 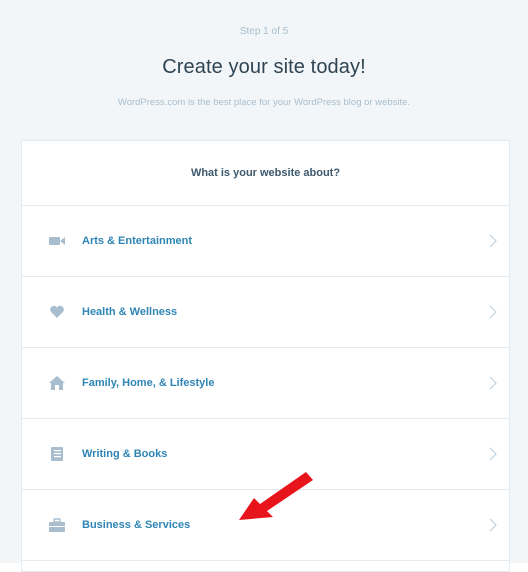 I want to click on category-item-arts: Arts & Entertainment, so click(x=265, y=241).